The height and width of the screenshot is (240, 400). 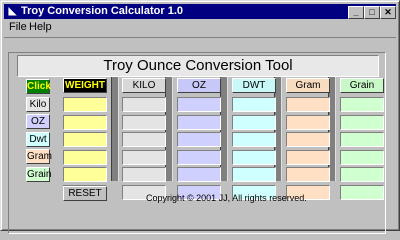 What do you see at coordinates (372, 12) in the screenshot?
I see `maximize-button: □` at bounding box center [372, 12].